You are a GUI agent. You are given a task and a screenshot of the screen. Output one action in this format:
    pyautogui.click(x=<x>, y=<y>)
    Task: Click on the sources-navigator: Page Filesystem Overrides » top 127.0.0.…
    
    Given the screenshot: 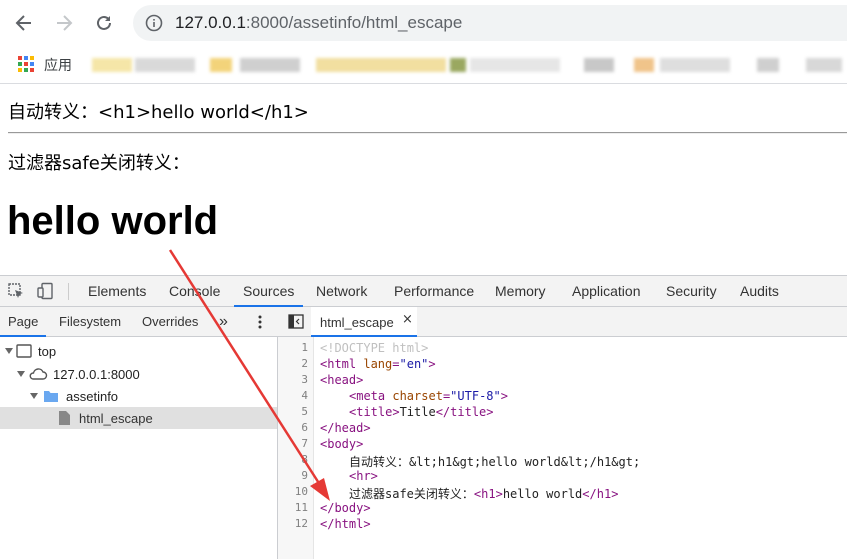 What is the action you would take?
    pyautogui.click(x=139, y=433)
    